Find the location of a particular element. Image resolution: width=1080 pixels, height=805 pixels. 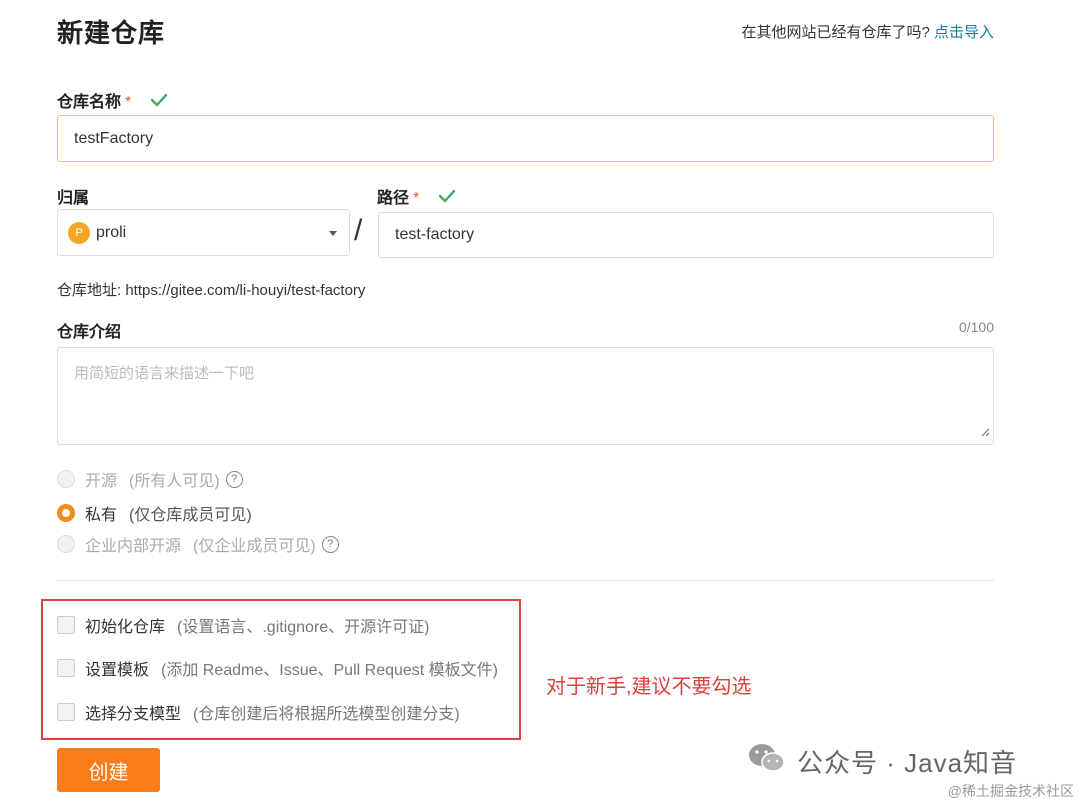

checkbox-template: 设置模板 (添加 Readme、Issue、Pull Request 模板文件) is located at coordinates (277, 668).